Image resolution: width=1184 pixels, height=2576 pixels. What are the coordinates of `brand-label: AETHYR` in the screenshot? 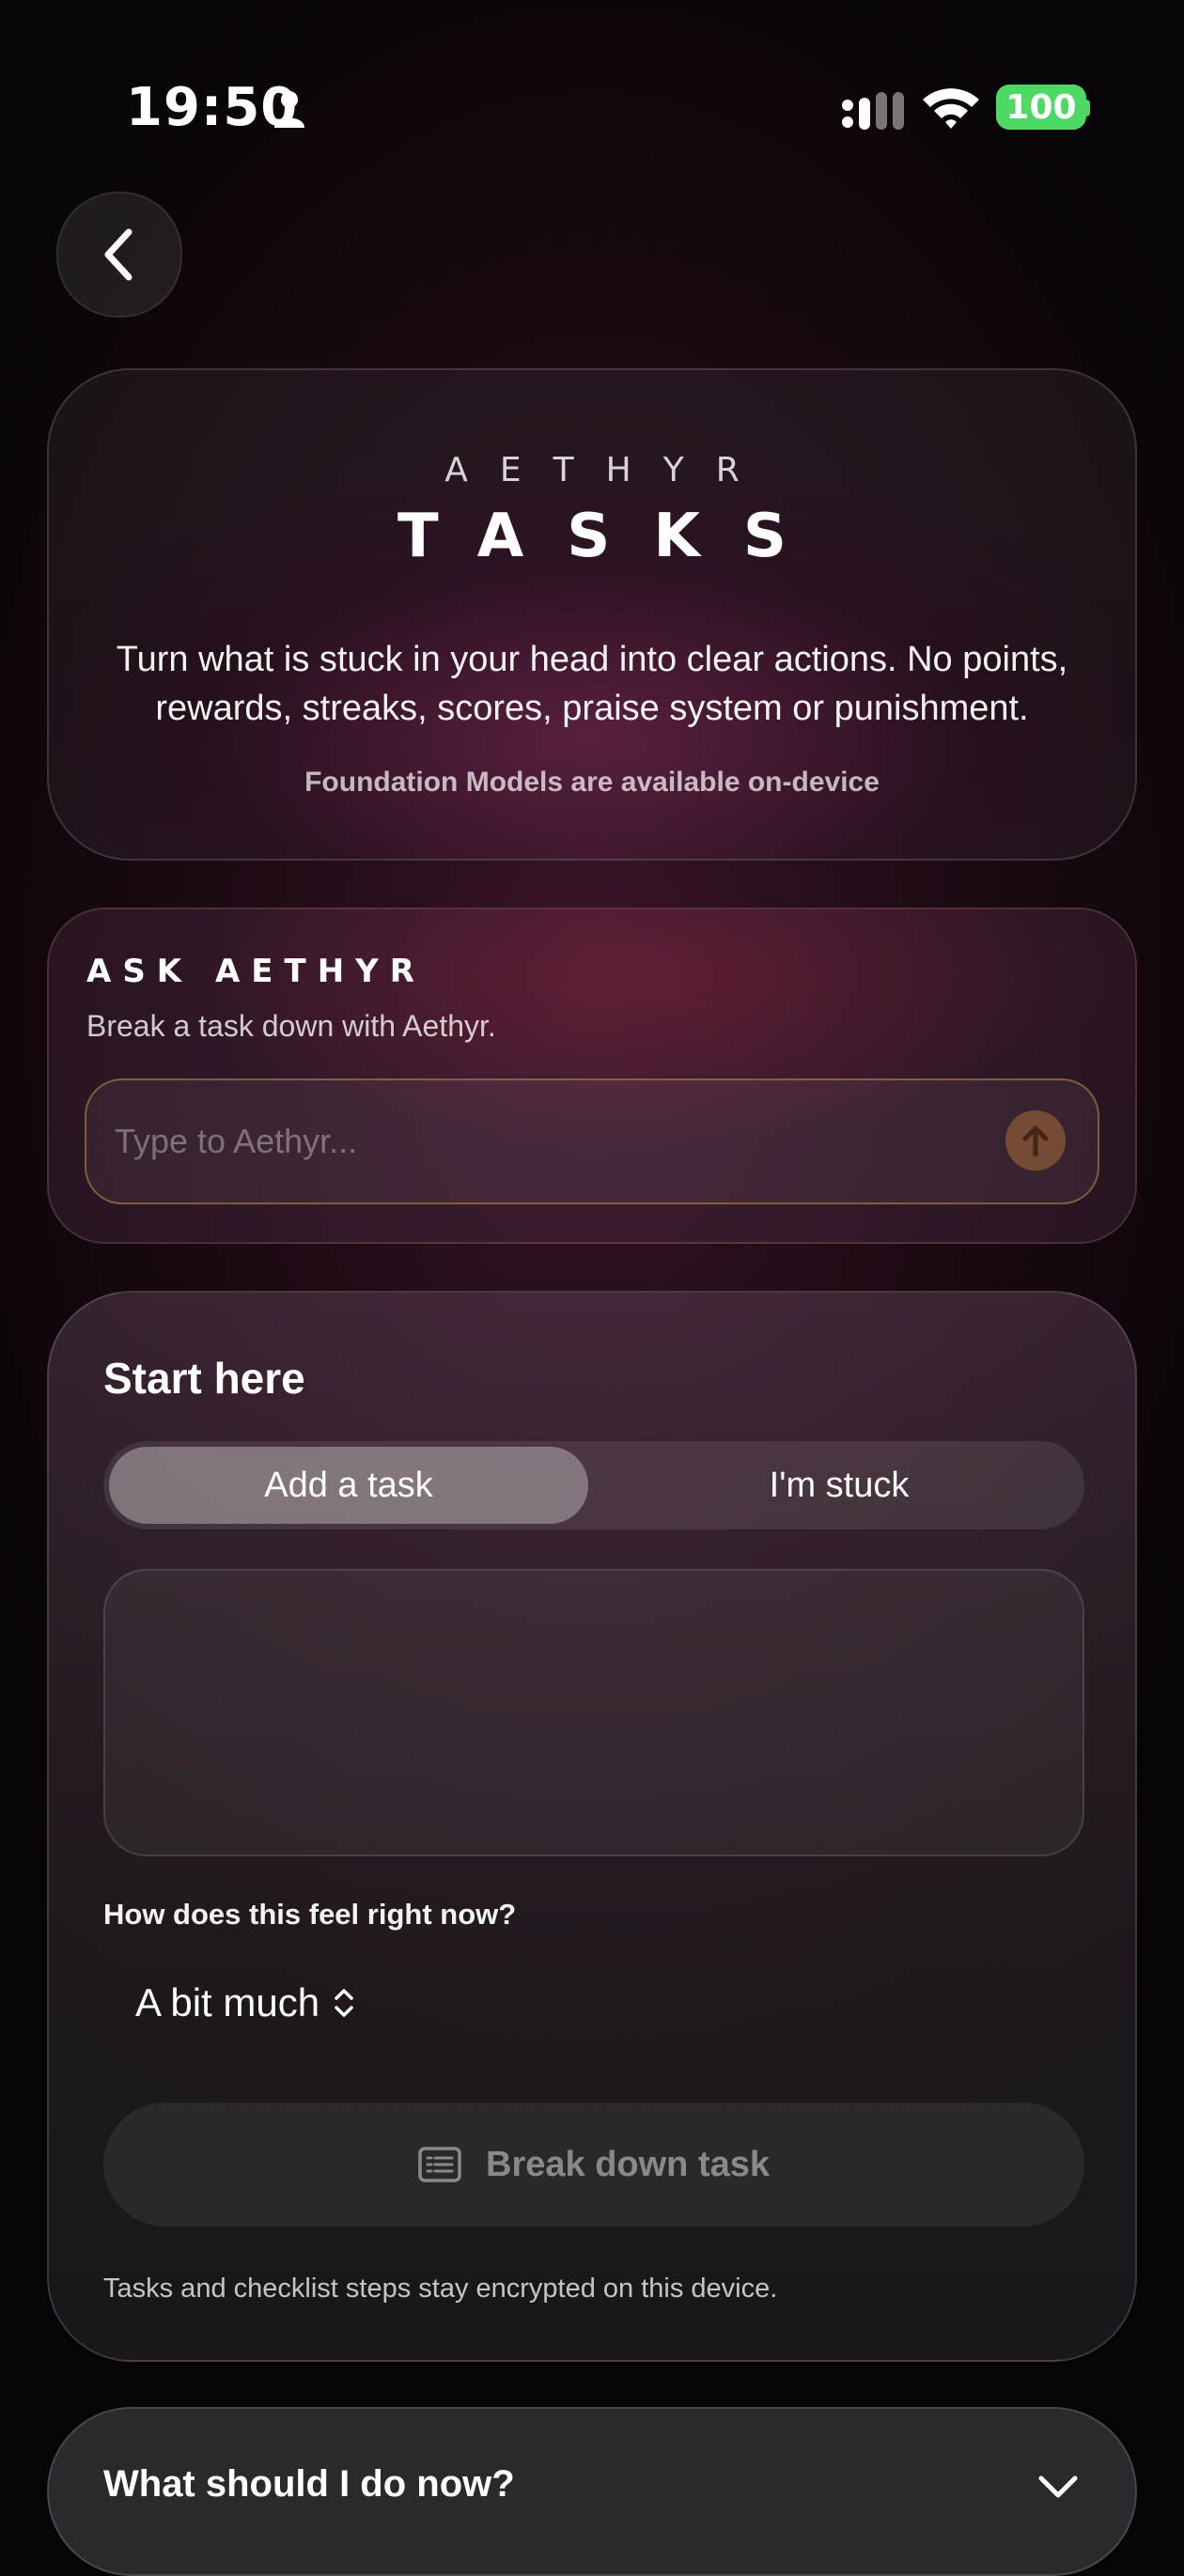 It's located at (608, 470).